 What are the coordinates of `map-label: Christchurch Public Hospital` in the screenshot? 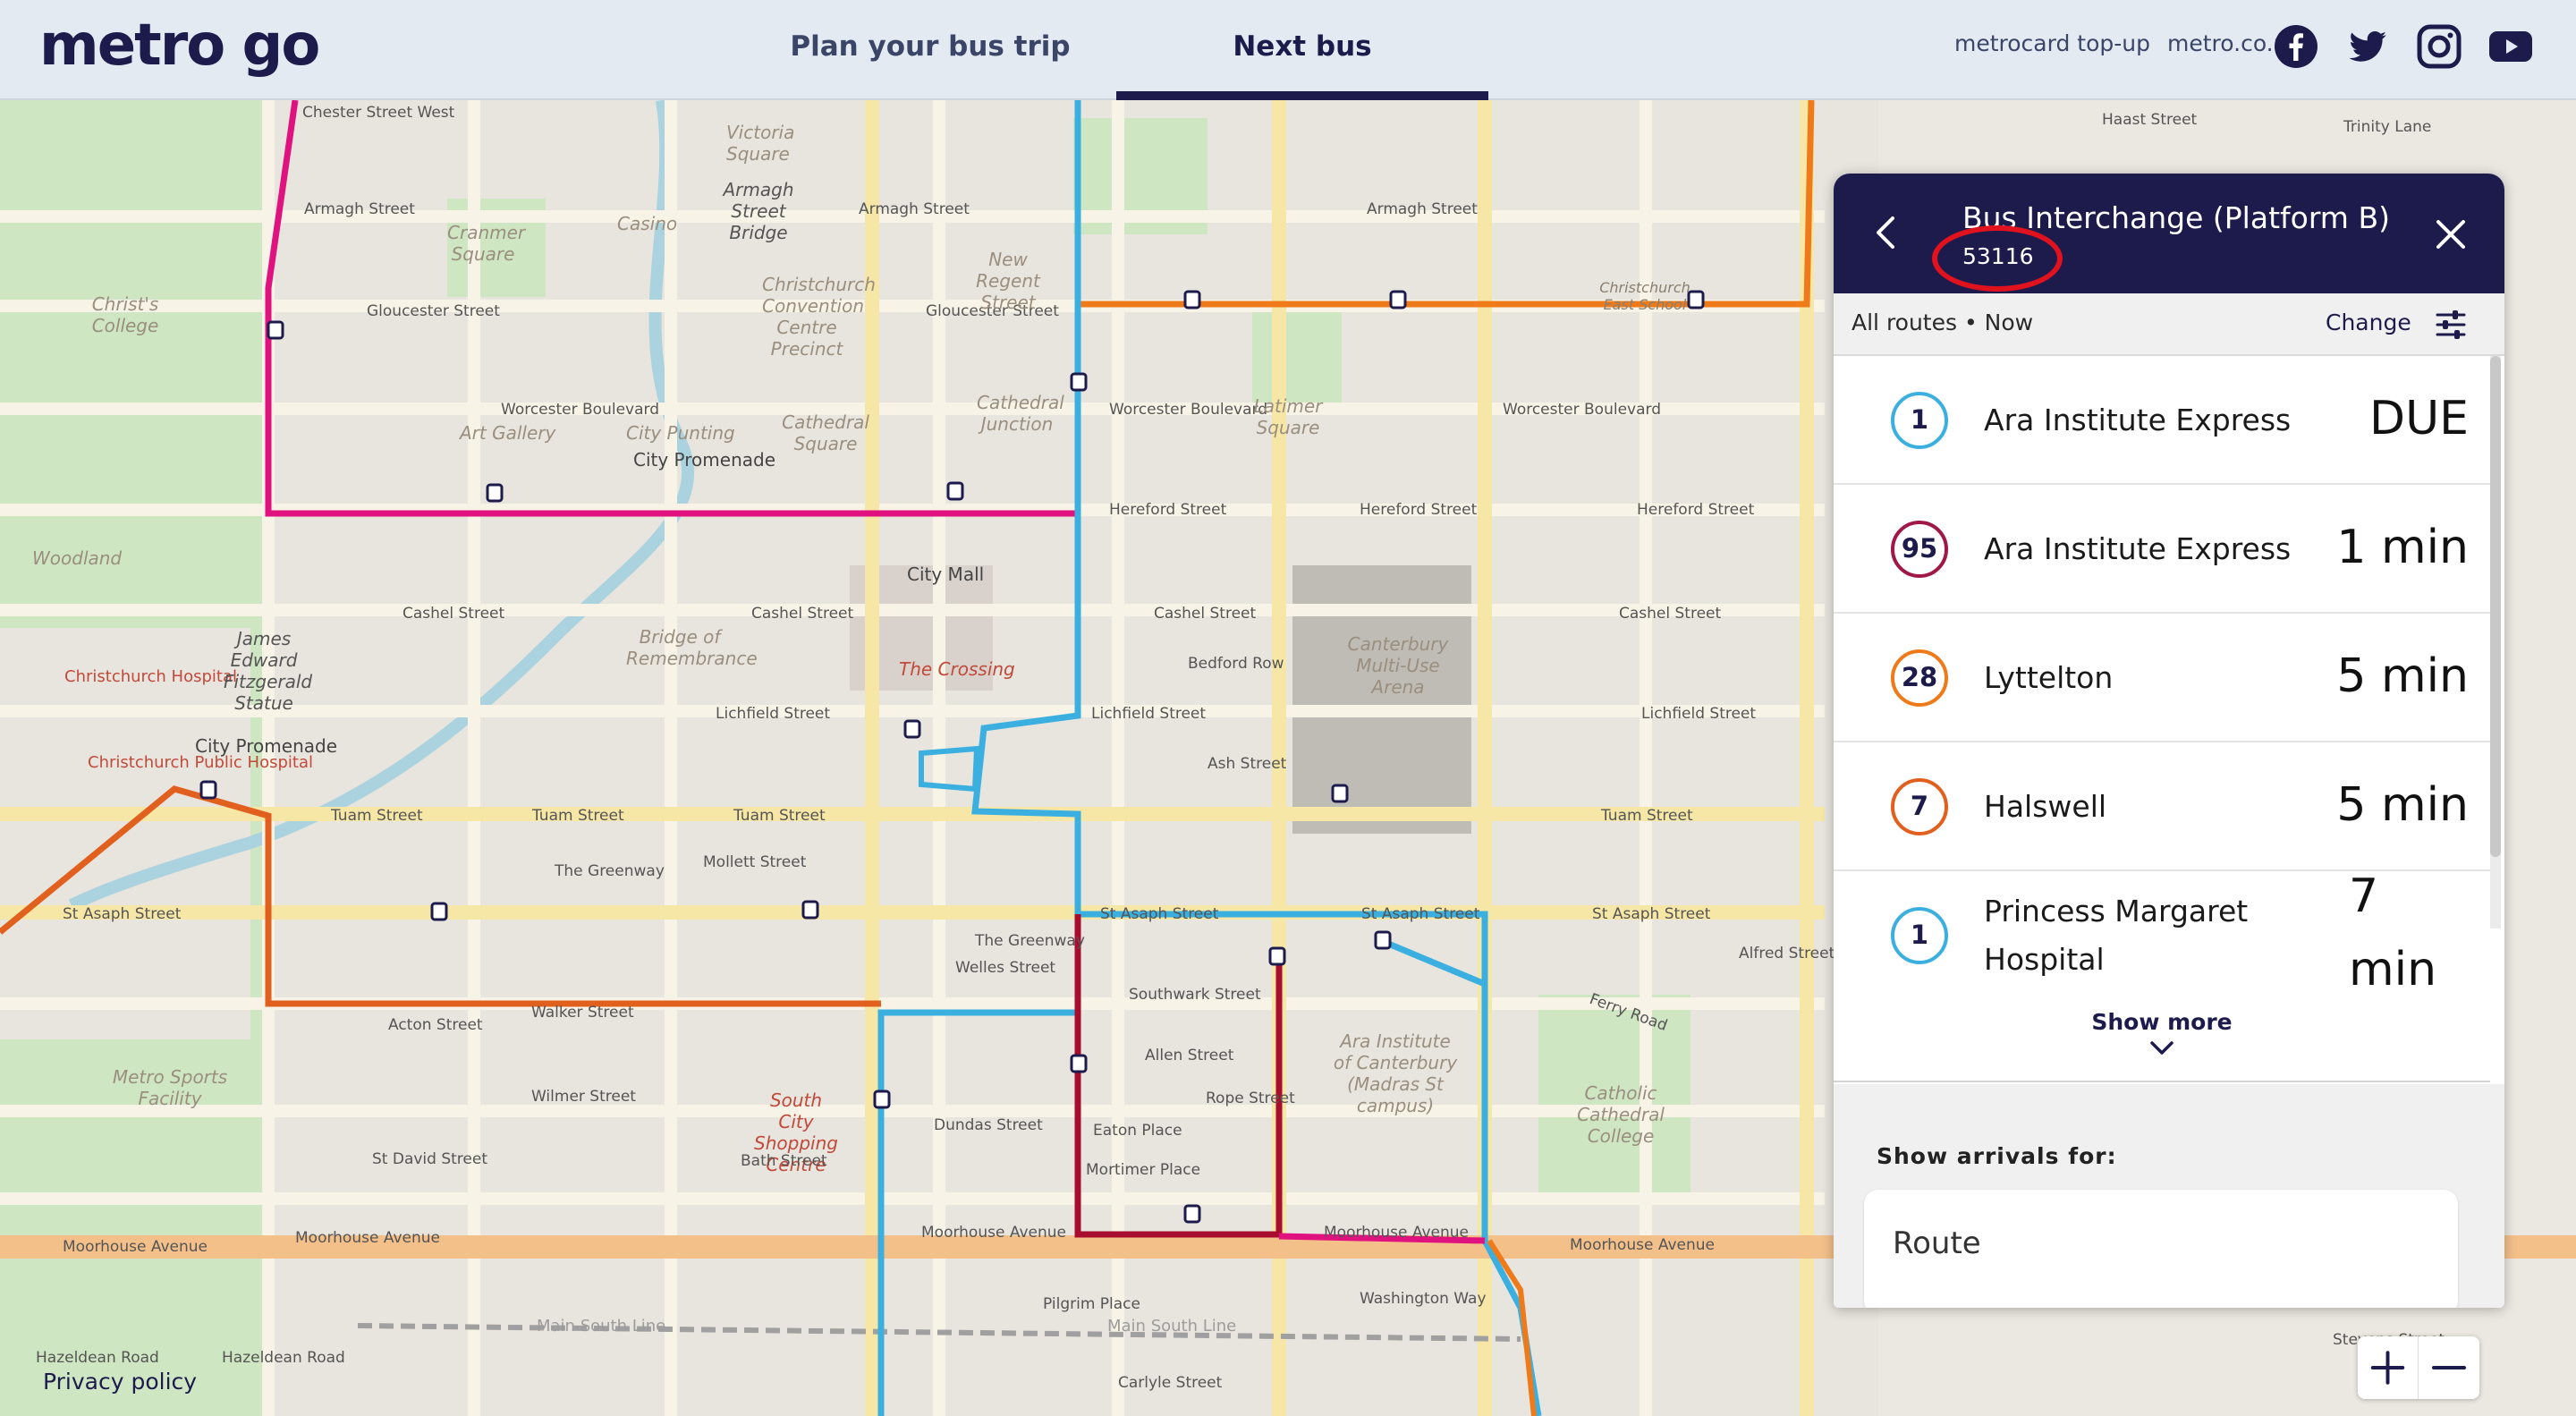 It's located at (200, 763).